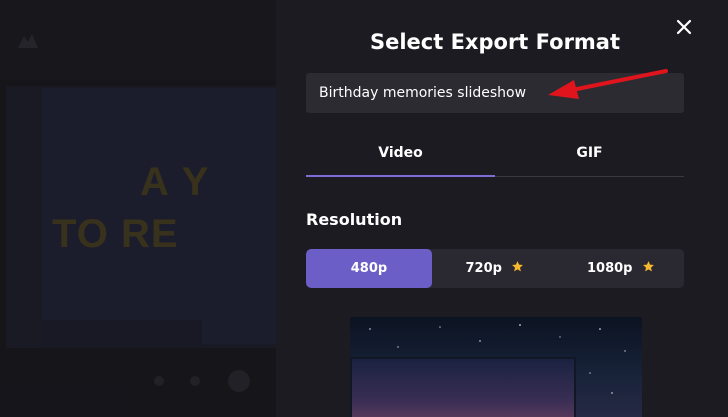 This screenshot has height=417, width=728. Describe the element at coordinates (354, 219) in the screenshot. I see `resolution-heading: Resolution` at that location.